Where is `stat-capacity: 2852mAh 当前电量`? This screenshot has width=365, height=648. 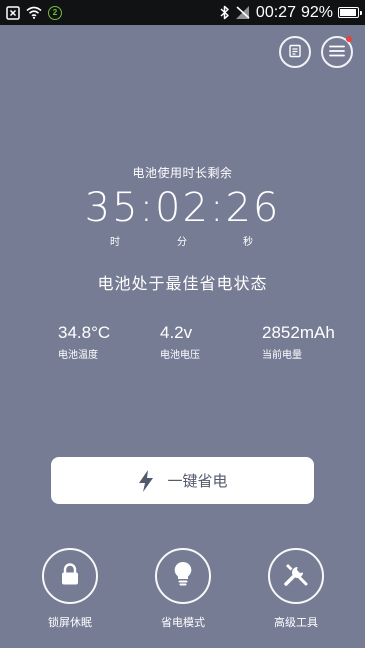
stat-capacity: 2852mAh 当前电量 is located at coordinates (298, 342).